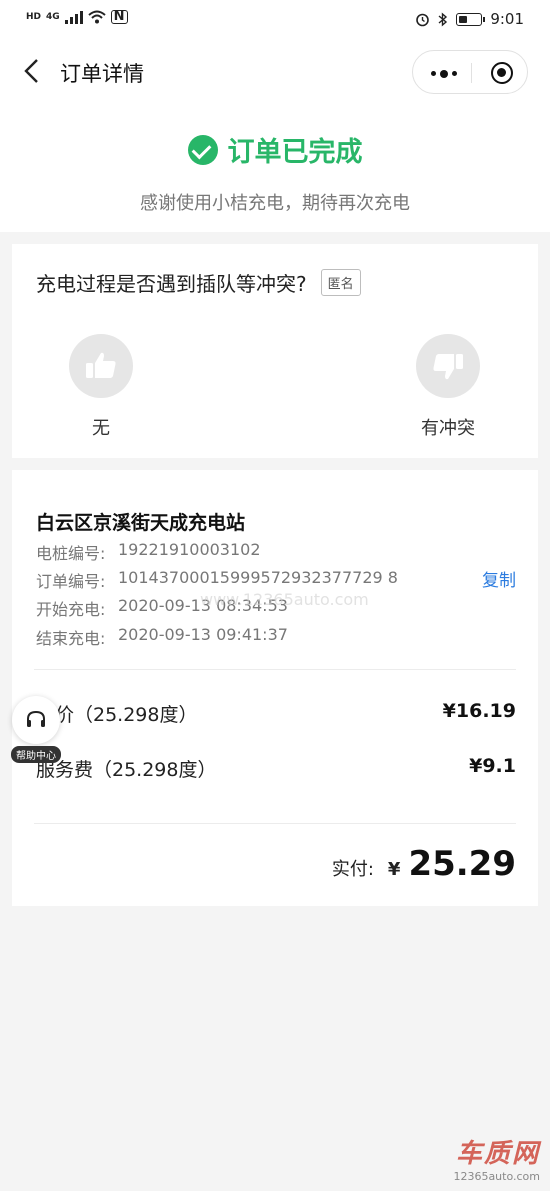  What do you see at coordinates (73, 17) in the screenshot?
I see `signal-icon` at bounding box center [73, 17].